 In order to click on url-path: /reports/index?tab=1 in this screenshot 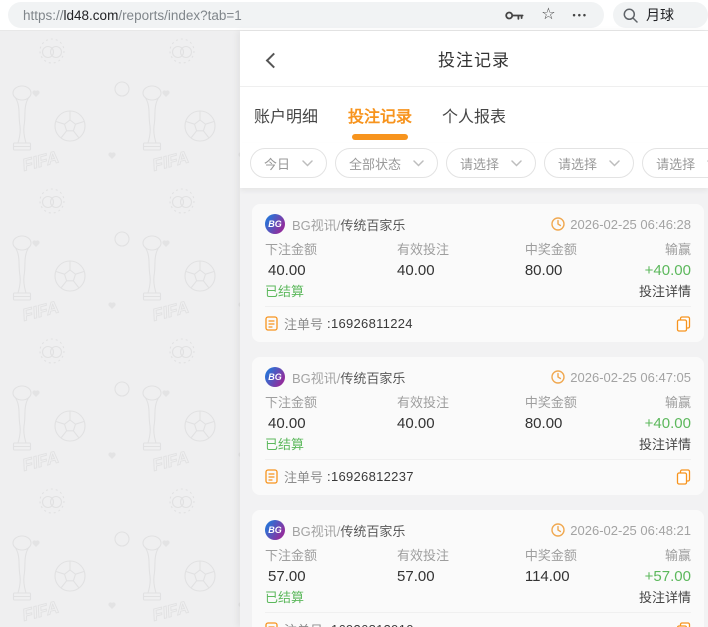, I will do `click(180, 15)`.